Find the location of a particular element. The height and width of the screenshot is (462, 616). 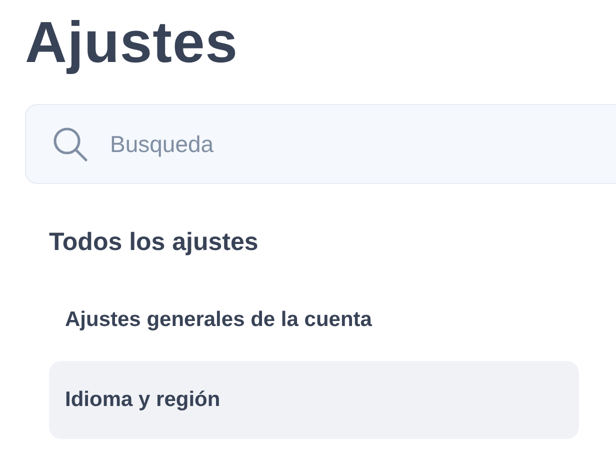

section-heading: Todos los ajustes is located at coordinates (153, 242).